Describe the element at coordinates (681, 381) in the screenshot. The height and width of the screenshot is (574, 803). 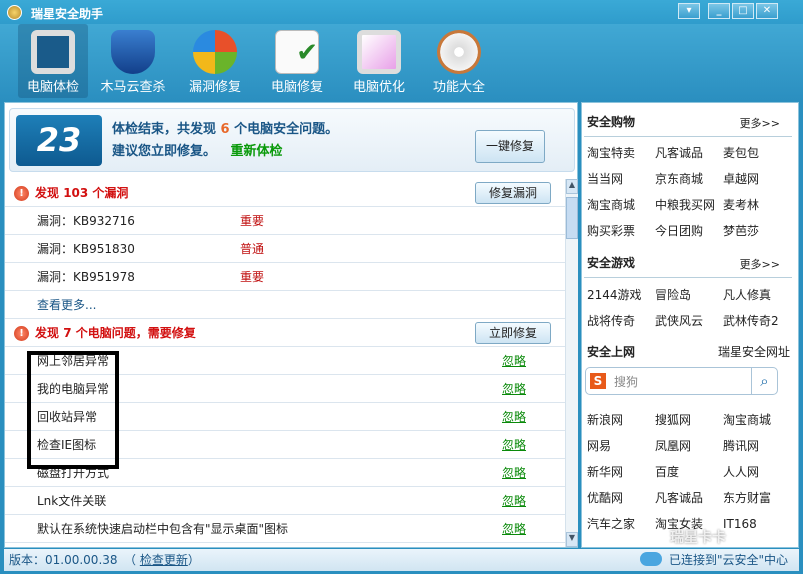
I see `search-box: S 搜狗 ⌕` at that location.